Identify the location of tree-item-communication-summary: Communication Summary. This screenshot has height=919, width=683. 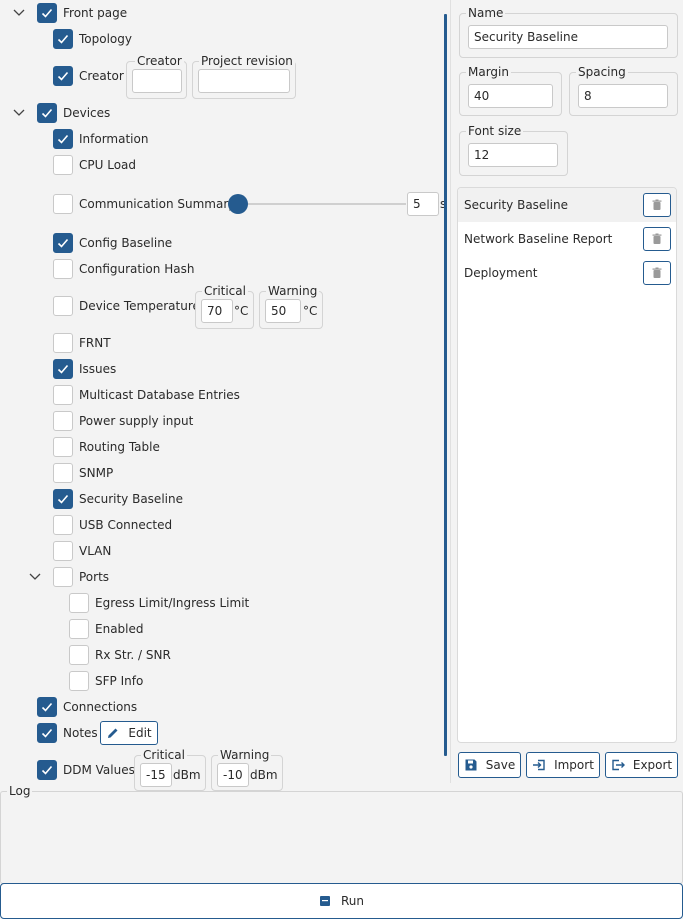
(144, 204).